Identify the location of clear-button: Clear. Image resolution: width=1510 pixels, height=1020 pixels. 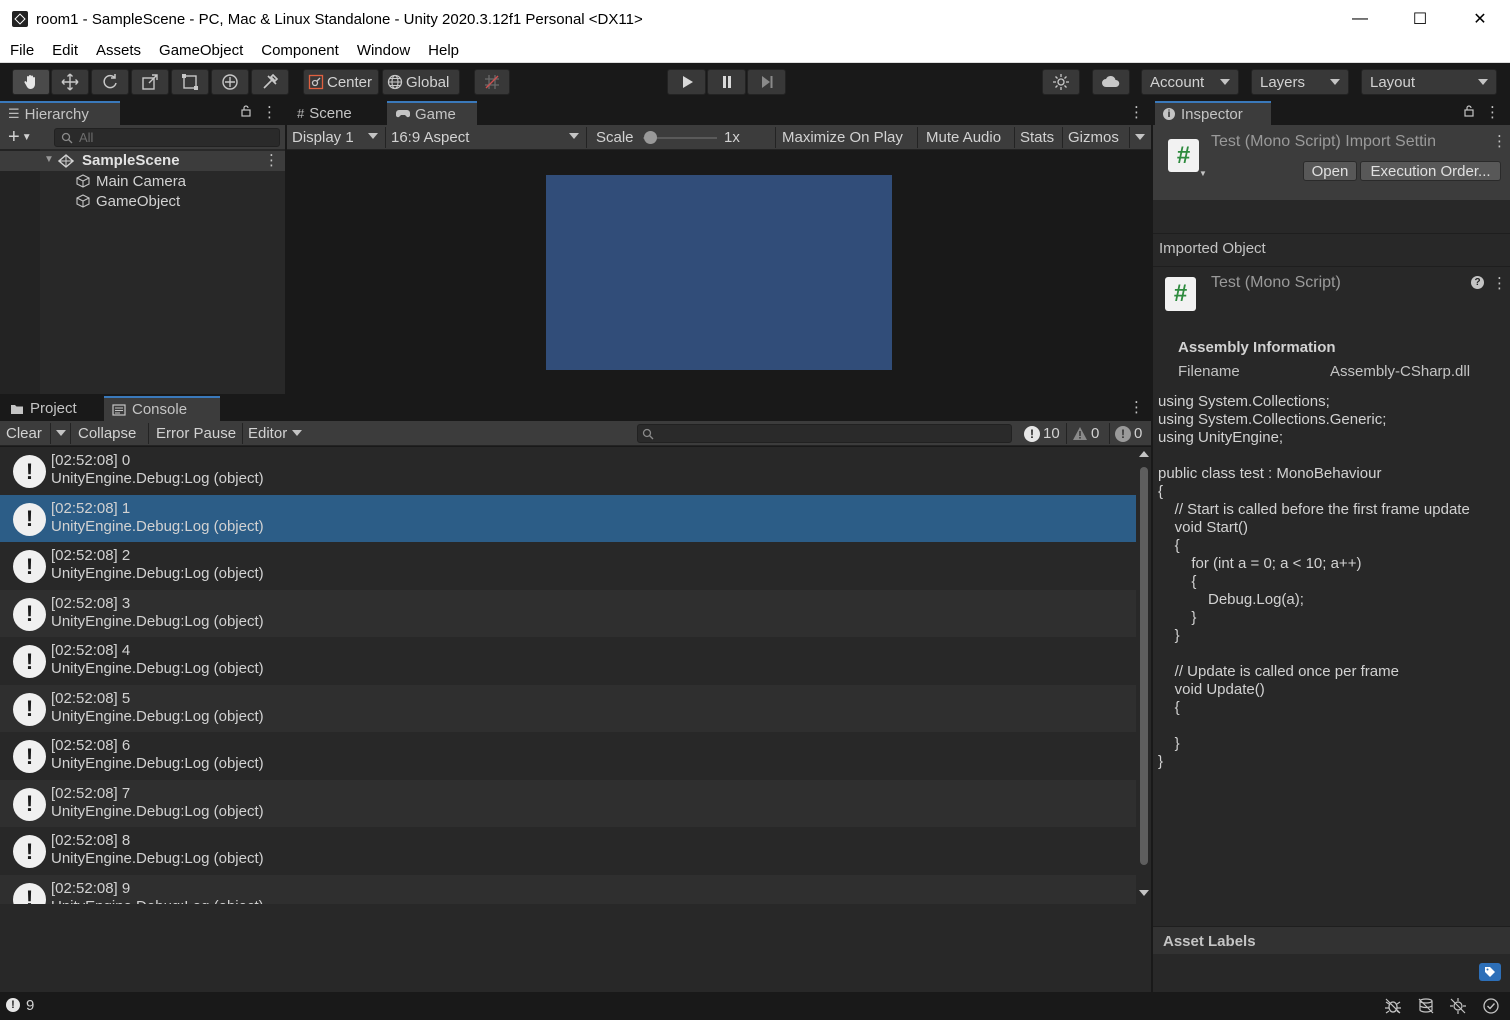
(21, 433).